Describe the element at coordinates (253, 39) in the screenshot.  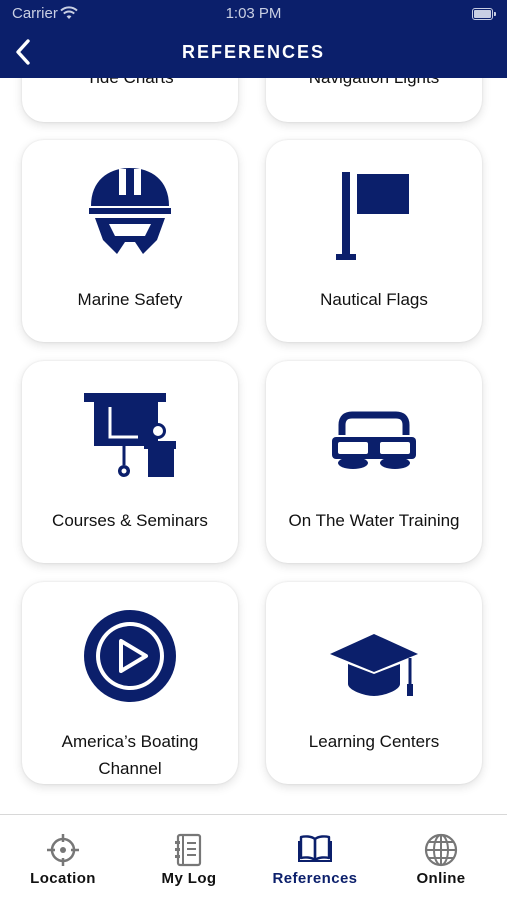
I see `app-header: Carrier 1:03 PM REFERENCES` at that location.